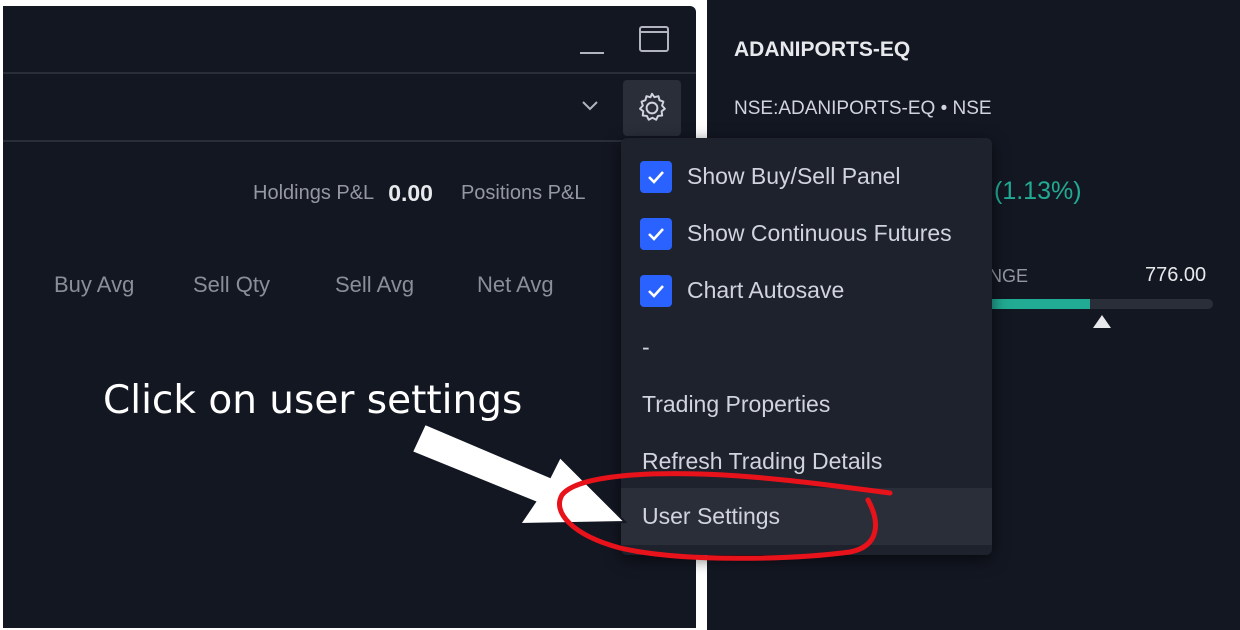 This screenshot has width=1240, height=630. Describe the element at coordinates (822, 49) in the screenshot. I see `symbol-name: ADANIPORTS-EQ` at that location.